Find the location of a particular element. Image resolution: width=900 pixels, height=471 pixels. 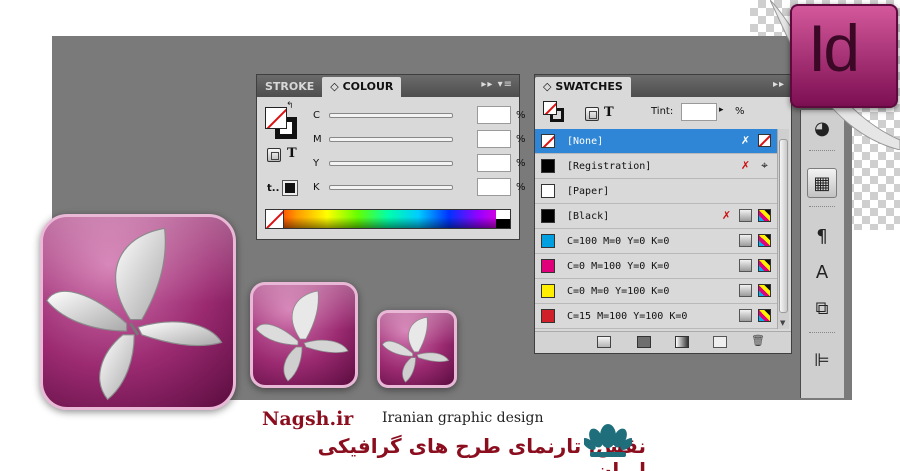

colour-spectrum-ramp is located at coordinates (388, 219).